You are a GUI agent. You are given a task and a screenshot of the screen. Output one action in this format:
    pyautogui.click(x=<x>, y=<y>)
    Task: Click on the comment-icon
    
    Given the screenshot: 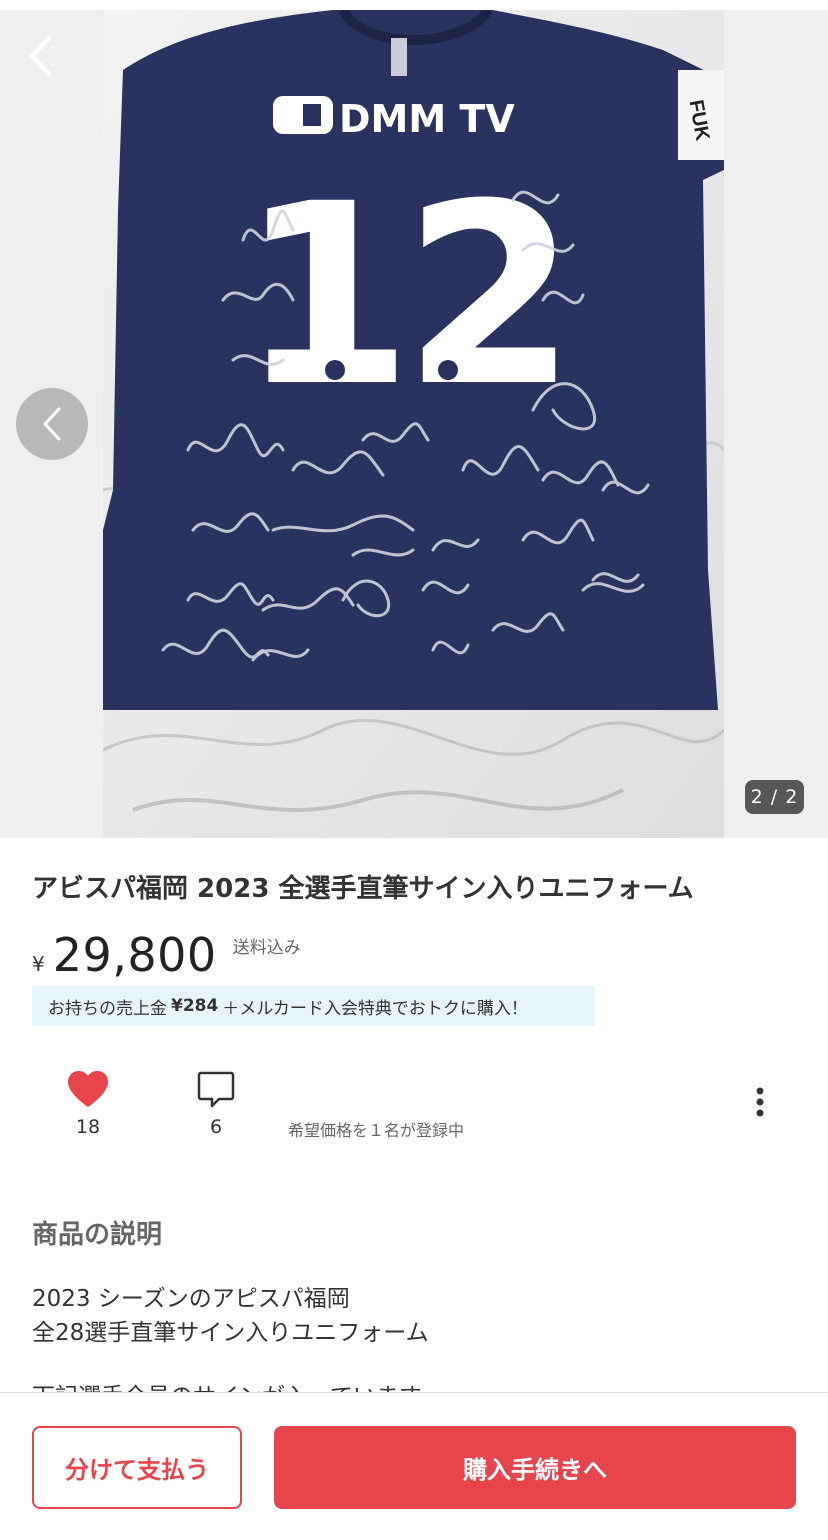 What is the action you would take?
    pyautogui.click(x=216, y=1089)
    